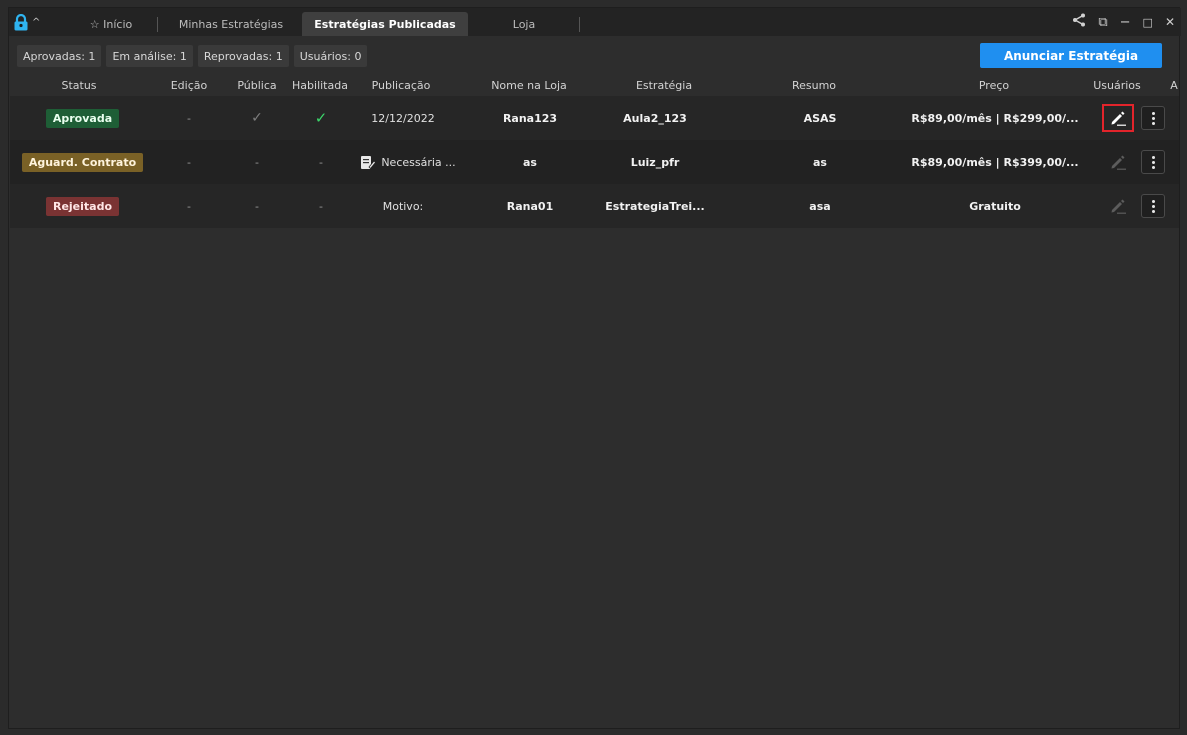 Image resolution: width=1187 pixels, height=735 pixels. Describe the element at coordinates (655, 118) in the screenshot. I see `estrategia-cell: Aula2_123` at that location.